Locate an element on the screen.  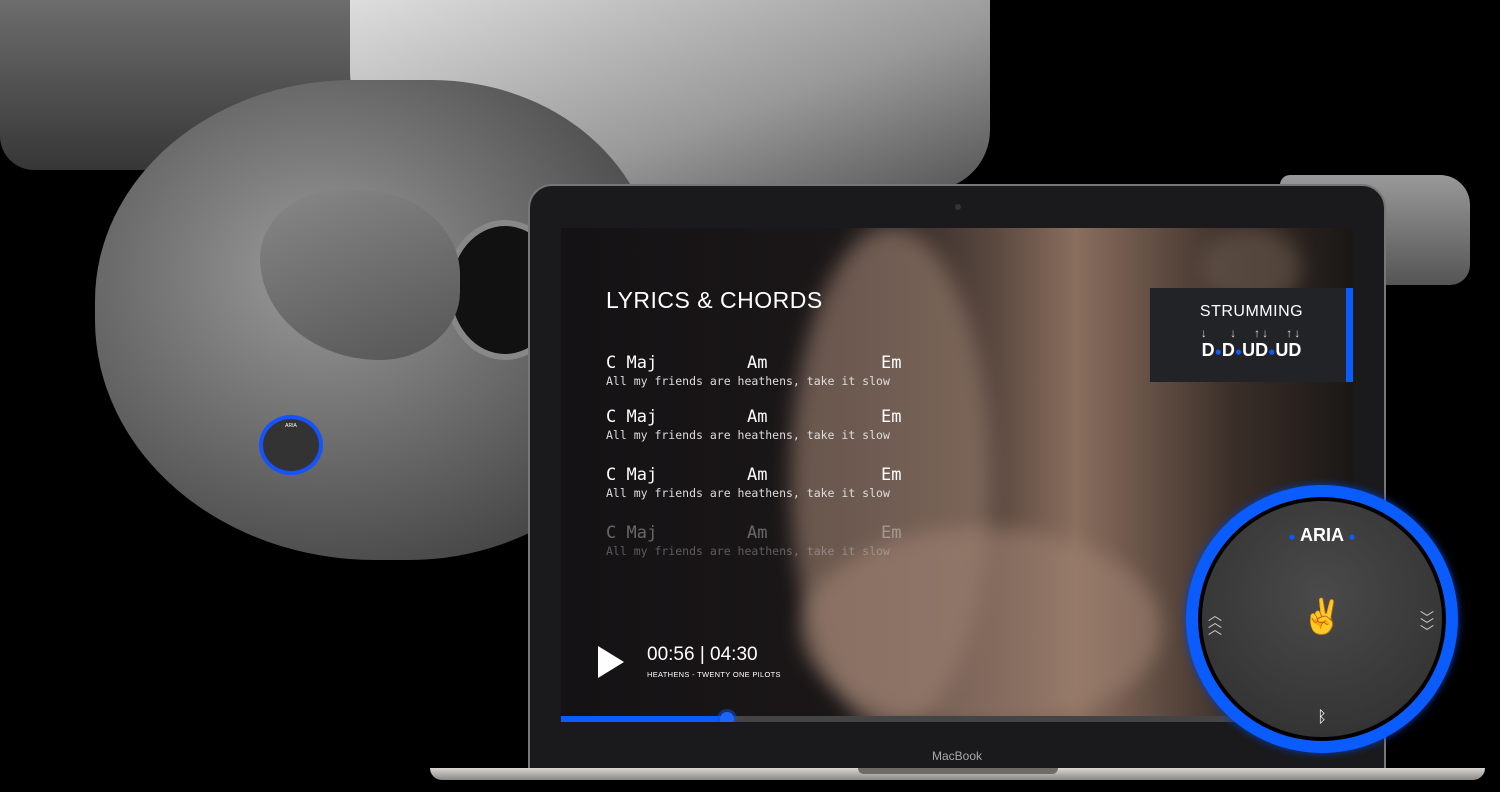
bluetooth-icon: ᛒ is located at coordinates (1322, 717).